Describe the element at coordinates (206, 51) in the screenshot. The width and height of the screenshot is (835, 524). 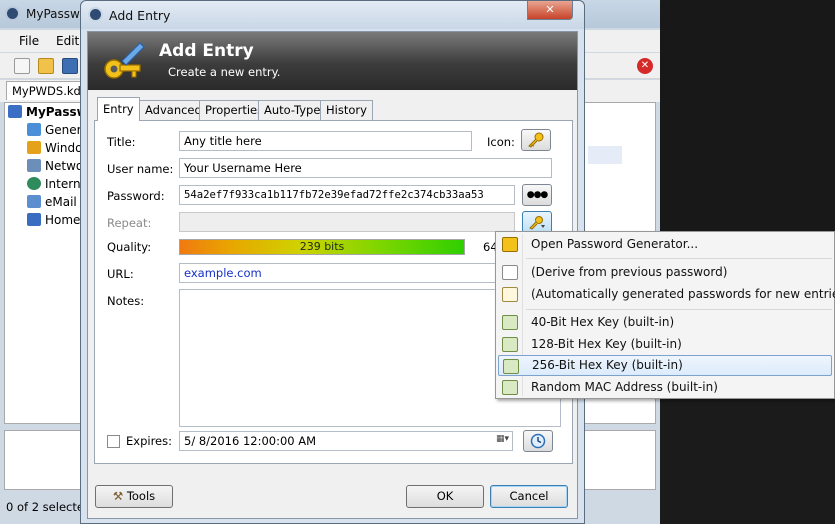
I see `banner-title: Add Entry` at that location.